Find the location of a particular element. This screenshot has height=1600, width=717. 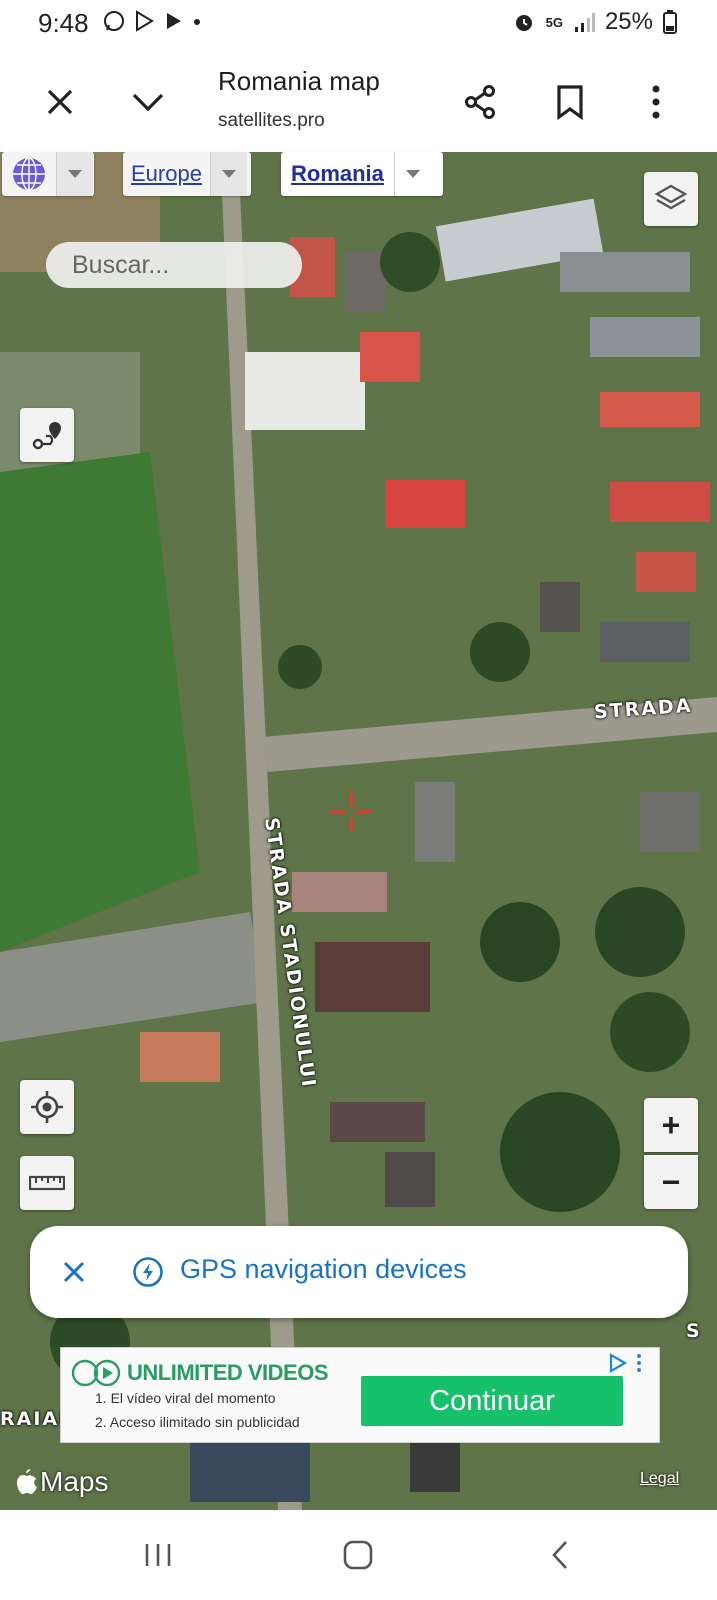

recent-apps-button is located at coordinates (158, 1555).